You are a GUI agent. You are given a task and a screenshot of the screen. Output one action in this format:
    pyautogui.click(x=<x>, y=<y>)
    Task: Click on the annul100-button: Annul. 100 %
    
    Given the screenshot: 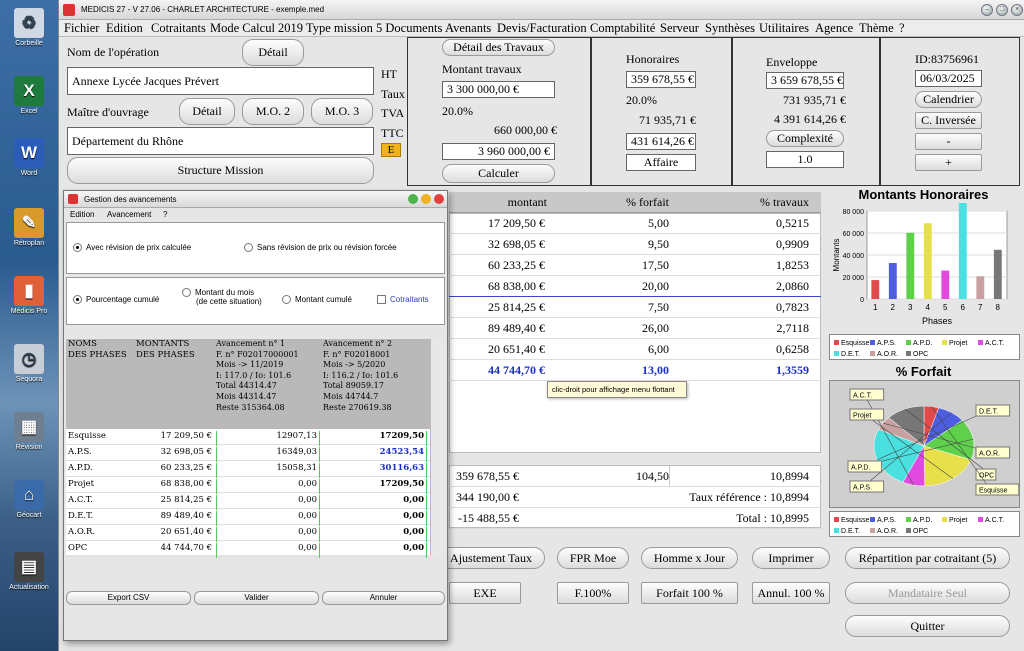 What is the action you would take?
    pyautogui.click(x=791, y=593)
    